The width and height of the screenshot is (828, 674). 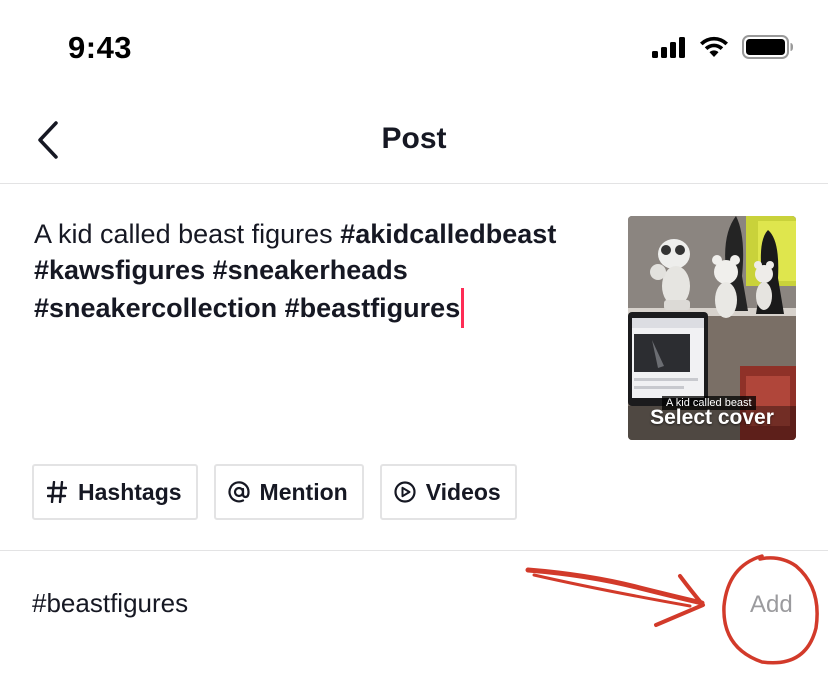 What do you see at coordinates (120, 270) in the screenshot?
I see `caption-hashtag: #kawsfigures` at bounding box center [120, 270].